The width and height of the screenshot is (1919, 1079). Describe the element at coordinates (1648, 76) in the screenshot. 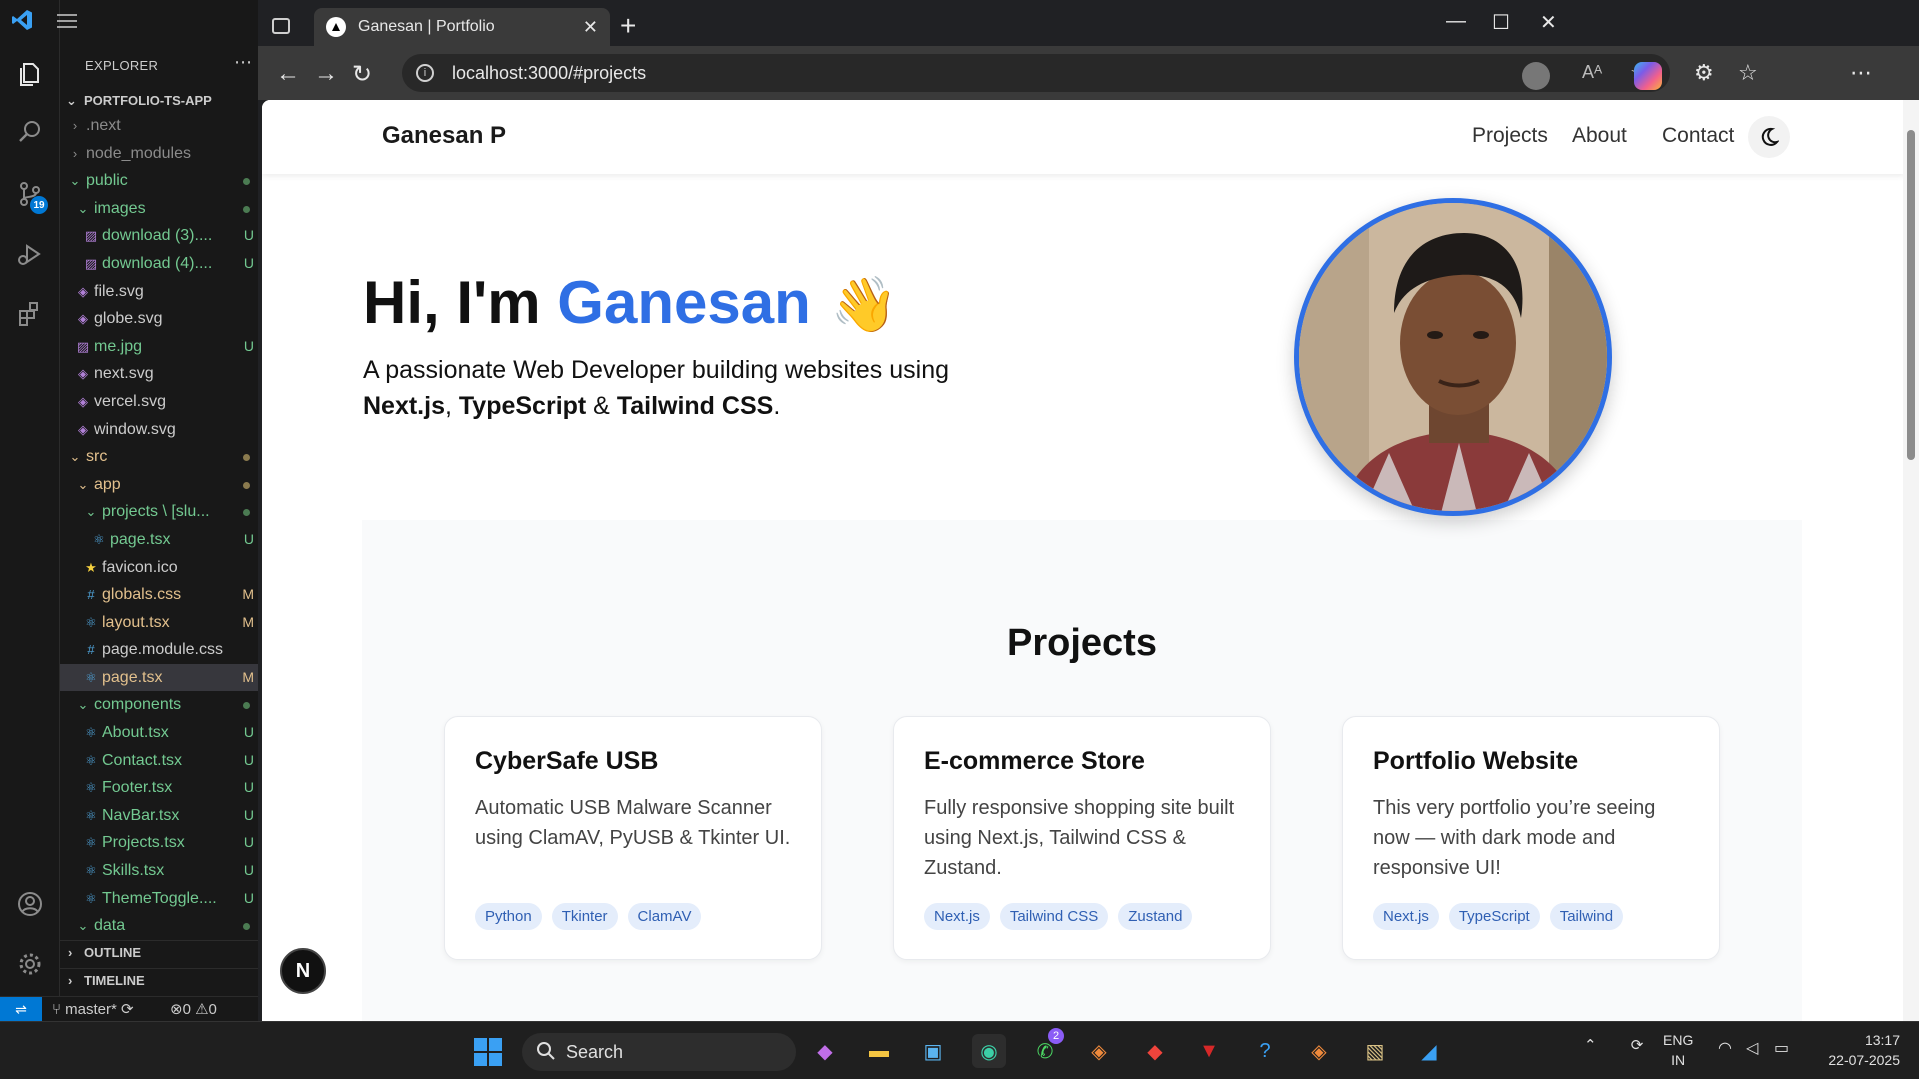

I see `copilot-icon` at that location.